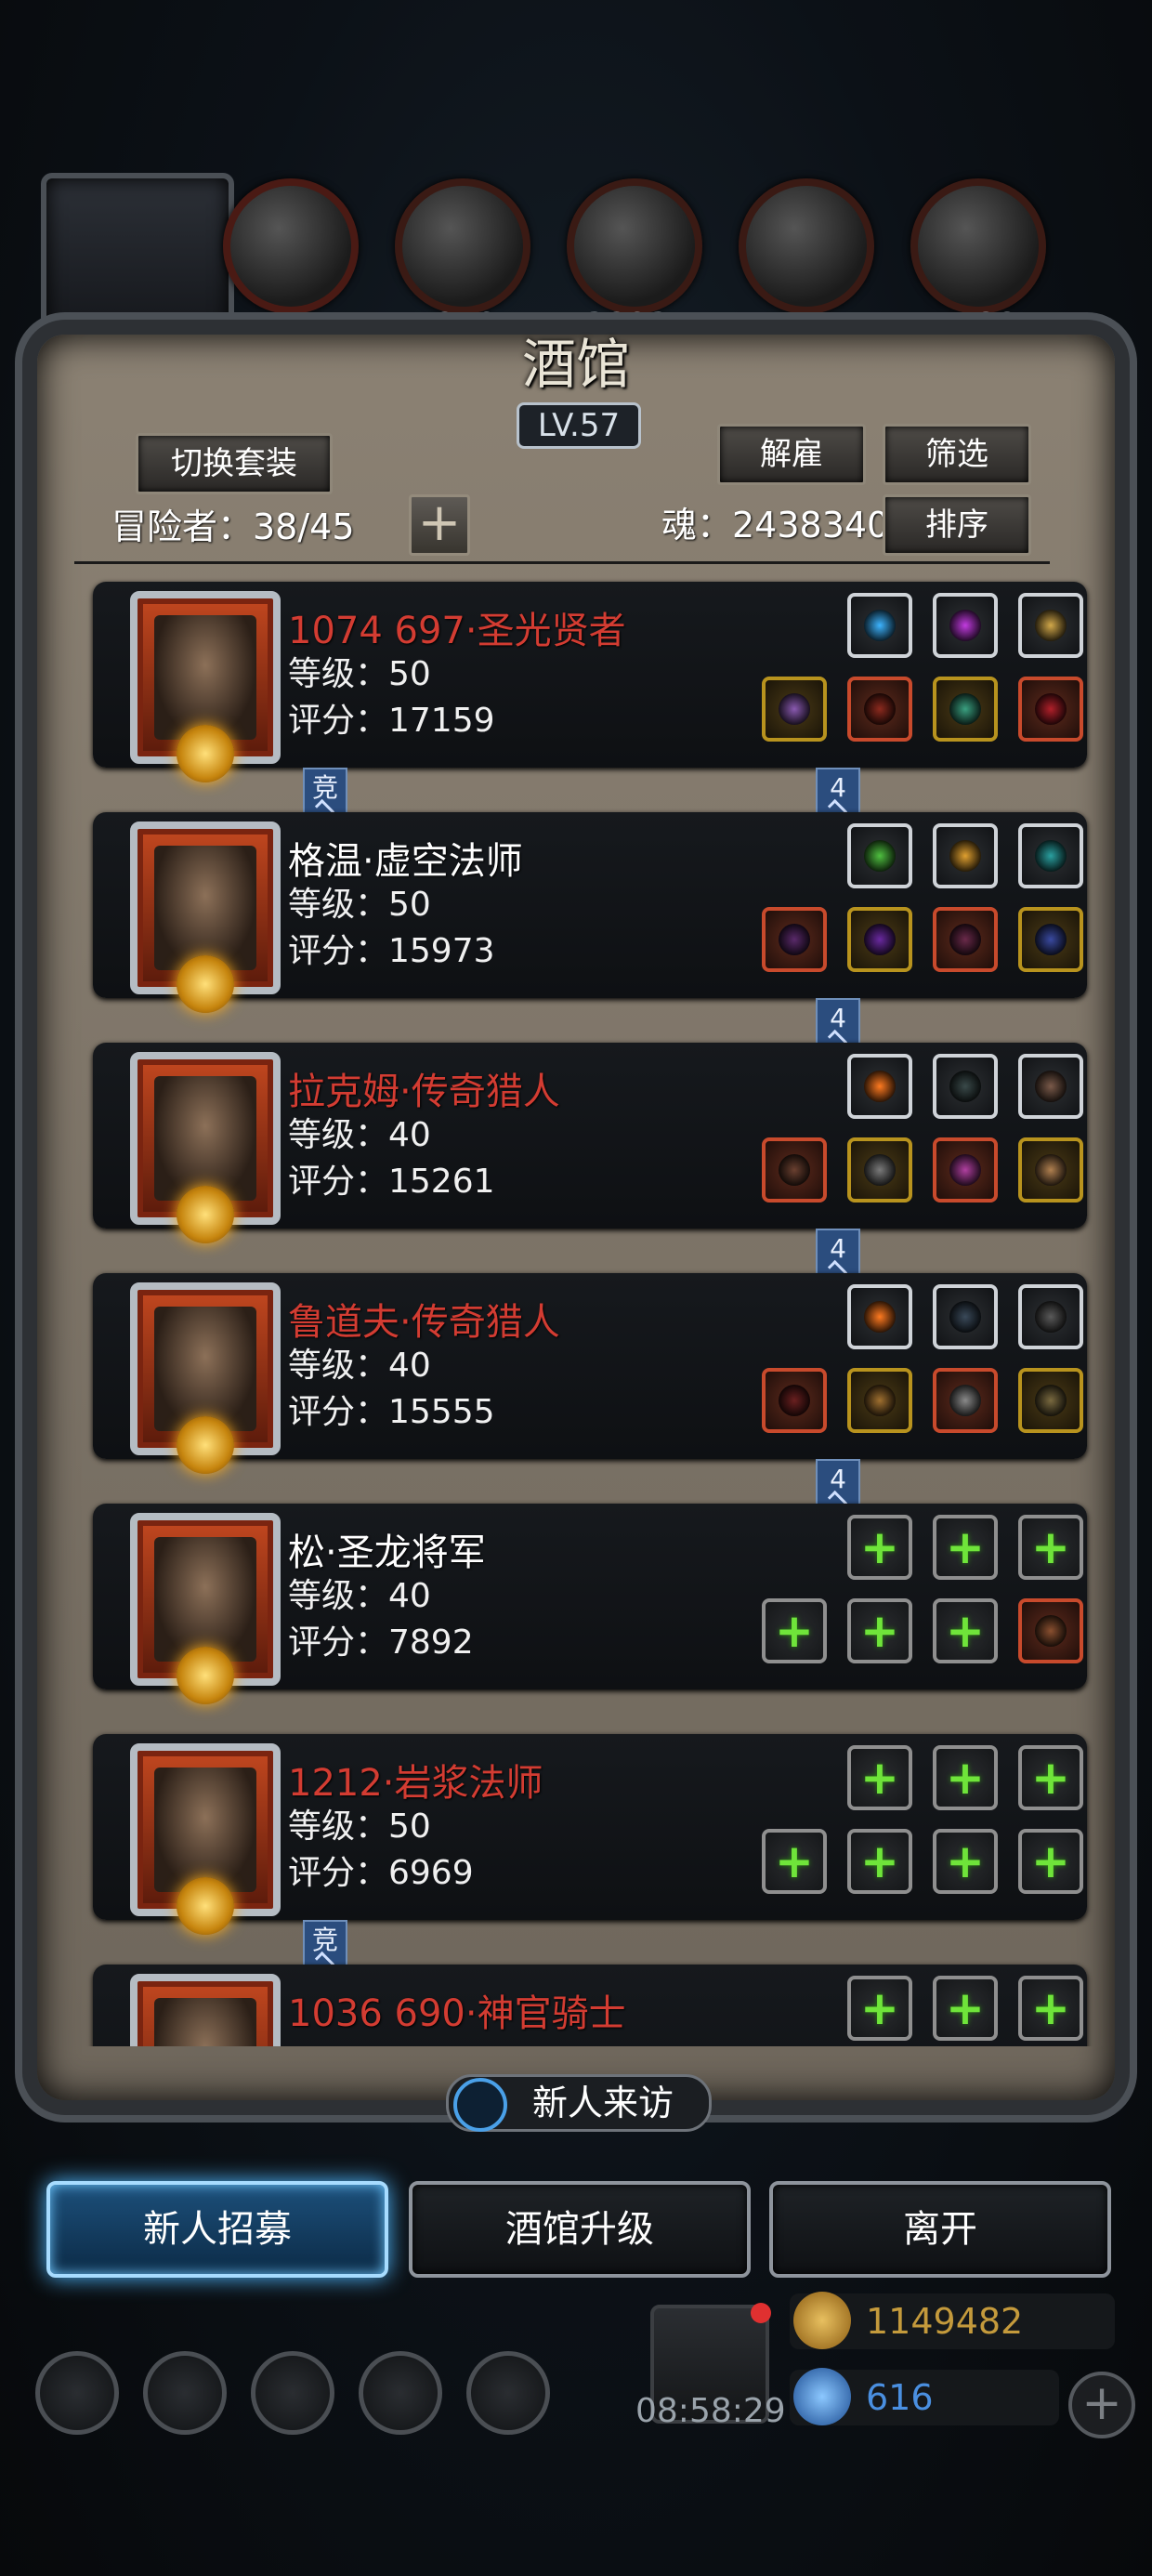 This screenshot has height=2576, width=1152. Describe the element at coordinates (291, 246) in the screenshot. I see `food-orb-icon` at that location.